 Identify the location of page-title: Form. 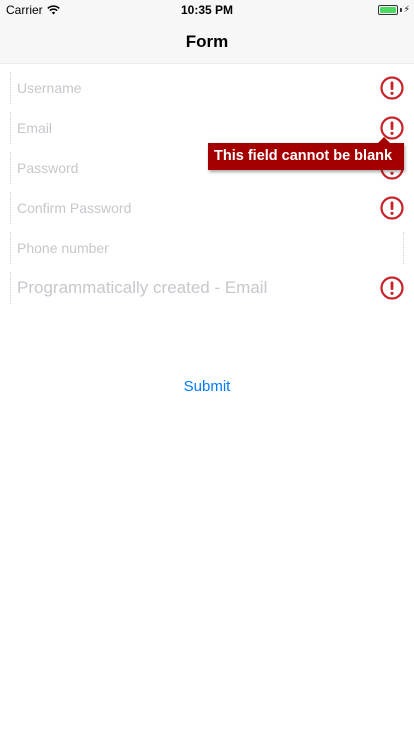
(207, 41).